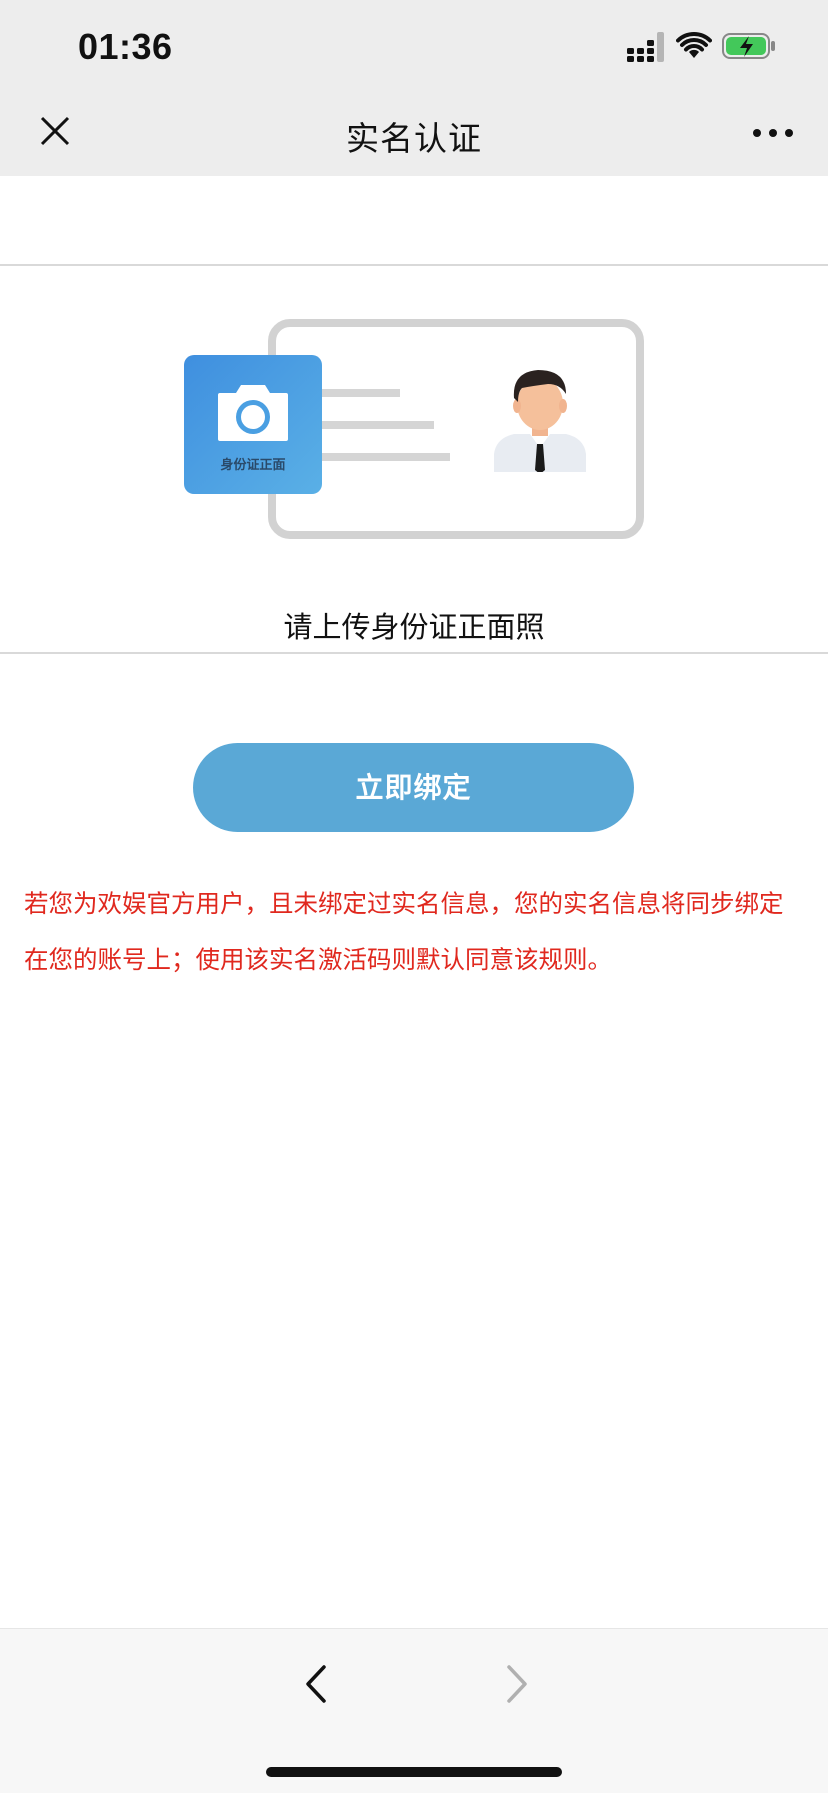 This screenshot has width=828, height=1793. What do you see at coordinates (694, 45) in the screenshot?
I see `wifi-icon` at bounding box center [694, 45].